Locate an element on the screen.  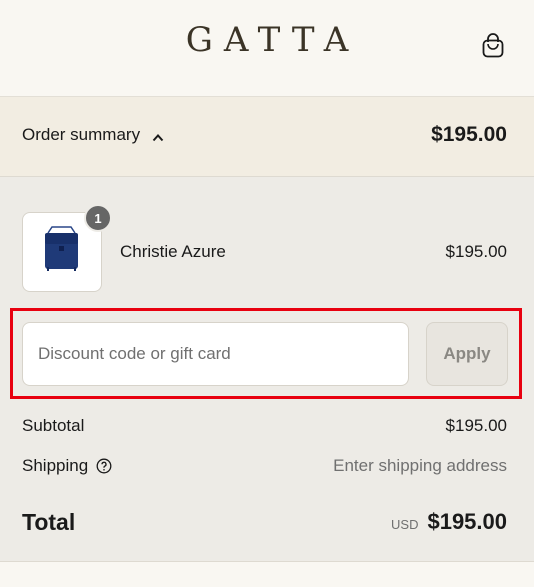
discount-code-input is located at coordinates (215, 354).